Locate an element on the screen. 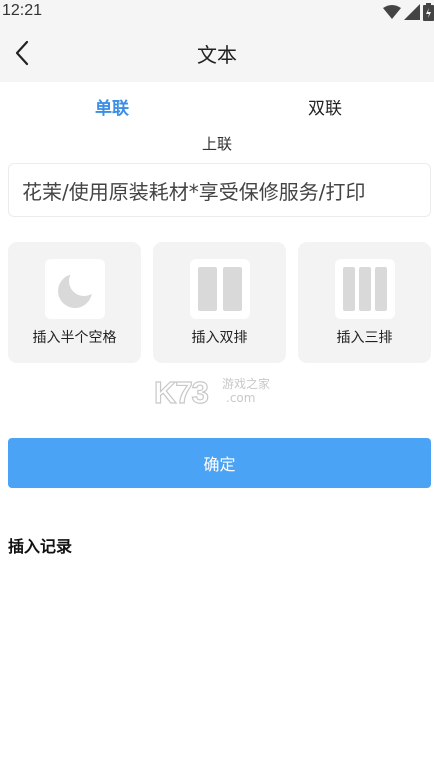 The image size is (434, 783). text-input-value: 花茉/使用原装耗材*享受保修服务/打印 is located at coordinates (194, 191).